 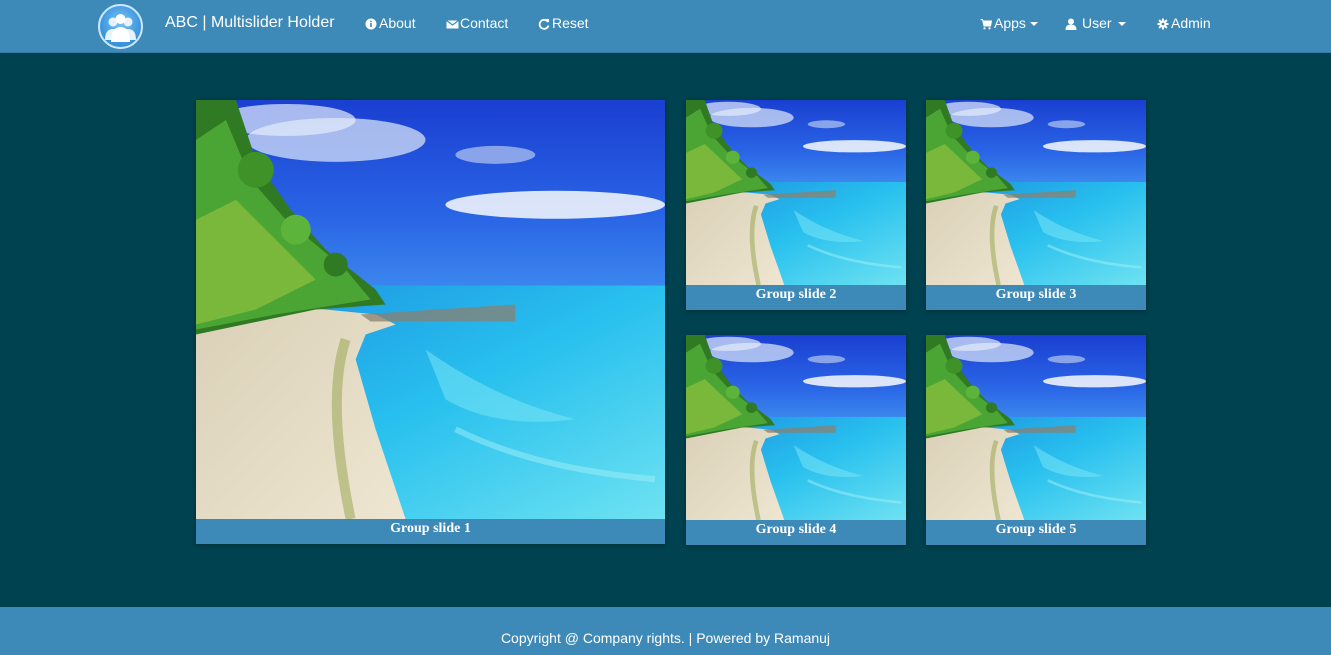 What do you see at coordinates (452, 23) in the screenshot?
I see `envelope-icon` at bounding box center [452, 23].